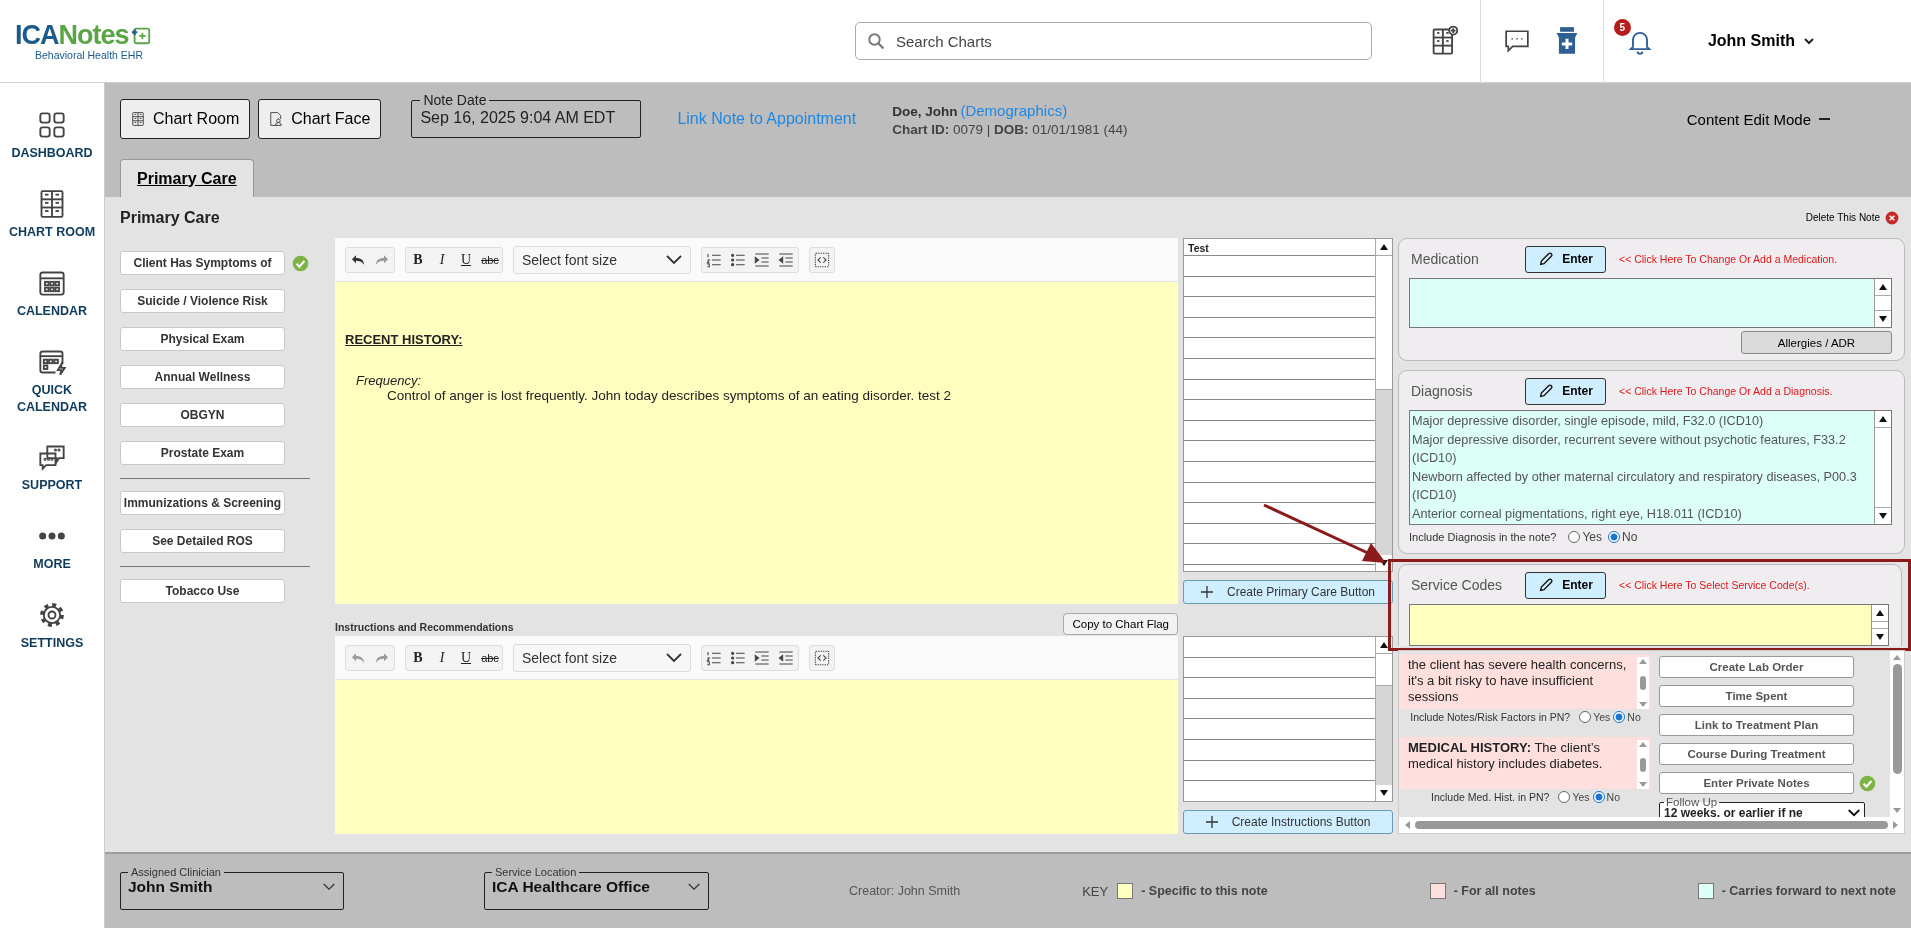 This screenshot has width=1911, height=928. What do you see at coordinates (1808, 891) in the screenshot?
I see `key-description: - Carries forward to next note` at bounding box center [1808, 891].